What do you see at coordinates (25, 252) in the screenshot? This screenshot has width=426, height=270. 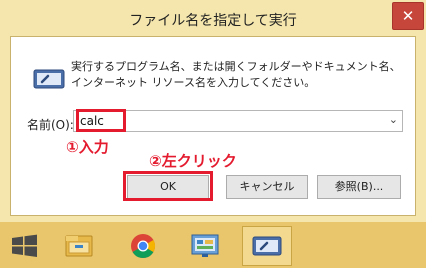 I see `start-windows-icon` at bounding box center [25, 252].